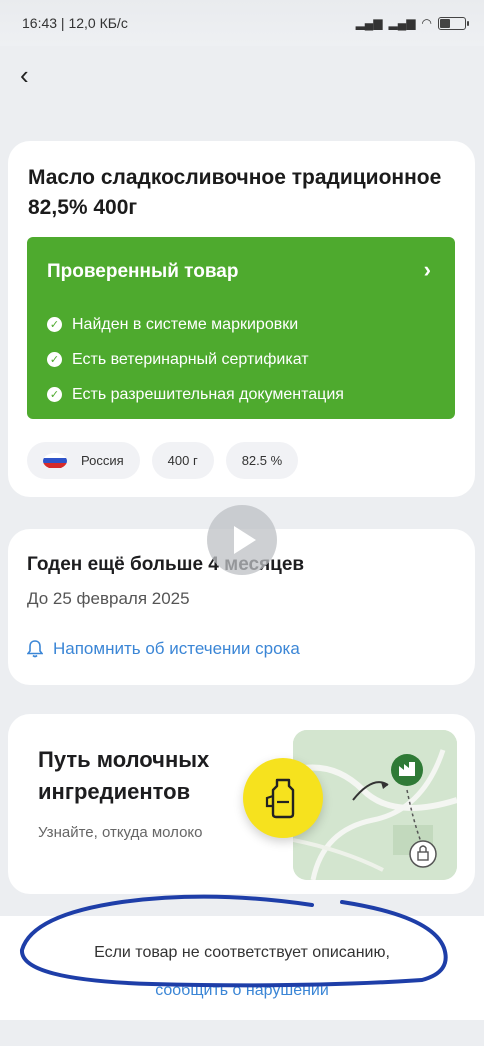  I want to click on video-play-button, so click(242, 540).